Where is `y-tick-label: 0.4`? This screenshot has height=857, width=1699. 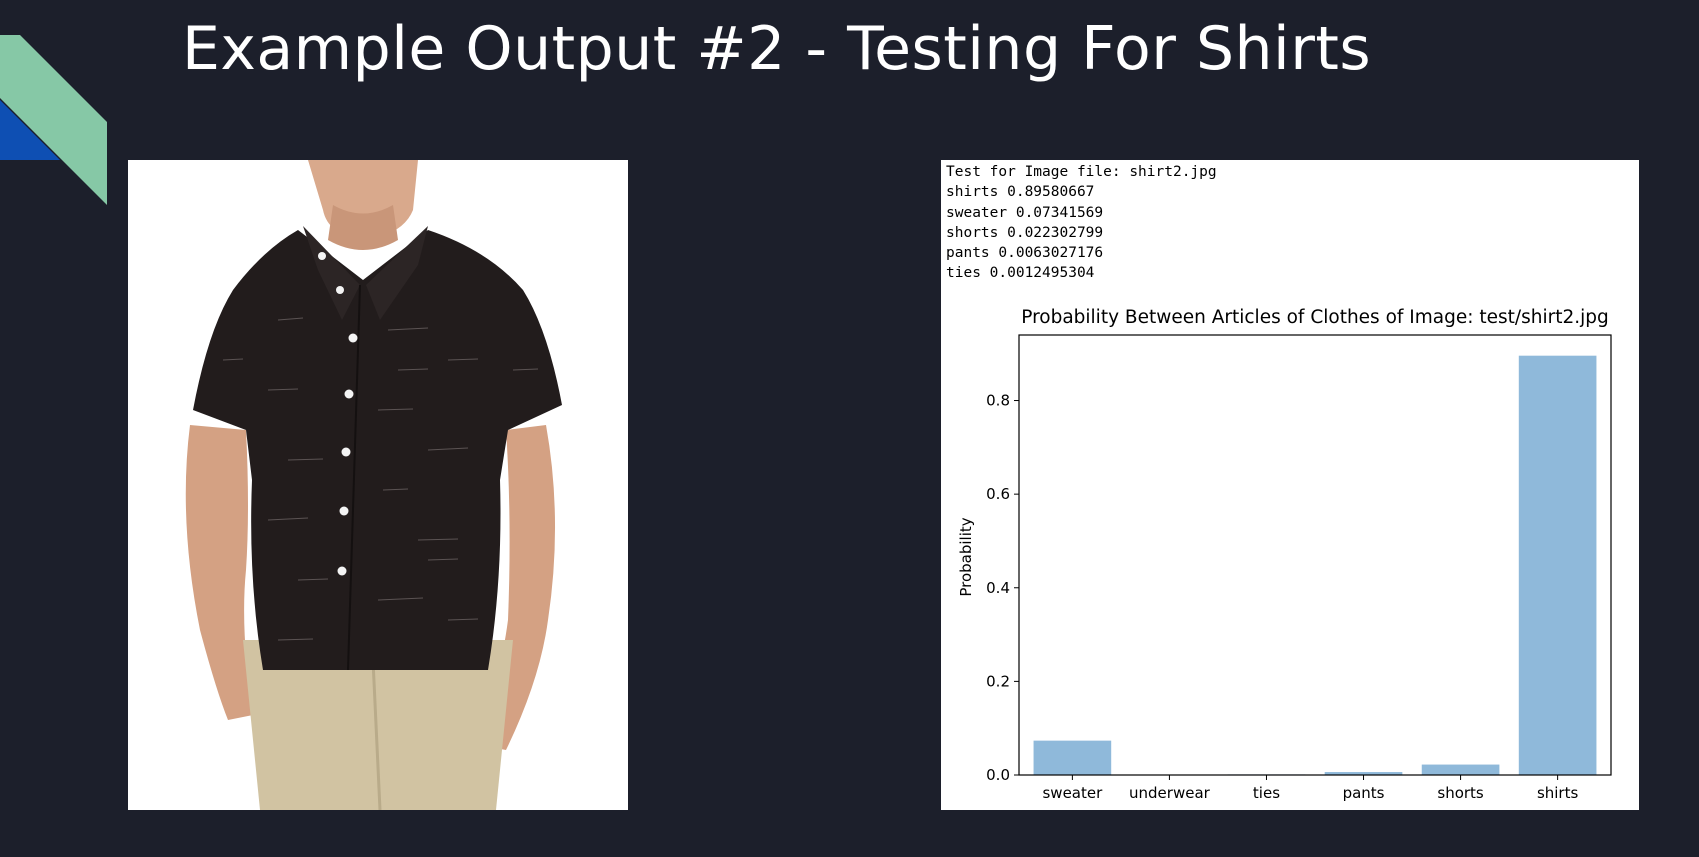 y-tick-label: 0.4 is located at coordinates (998, 588).